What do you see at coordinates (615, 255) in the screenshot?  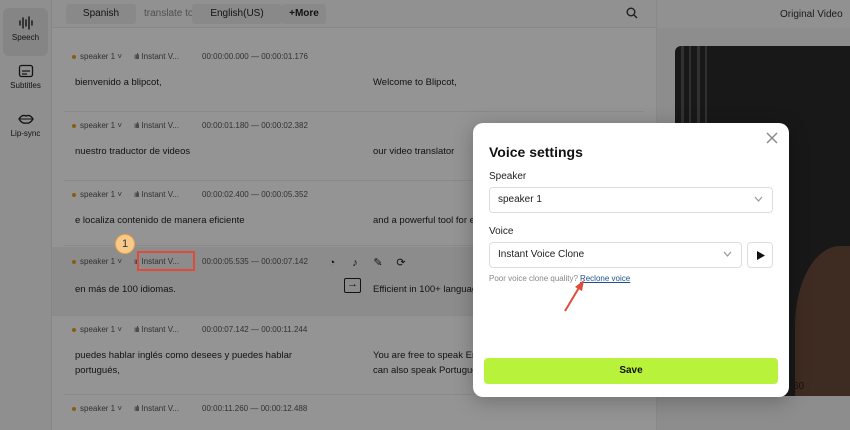 I see `voice-dropdown: Instant Voice Clone` at bounding box center [615, 255].